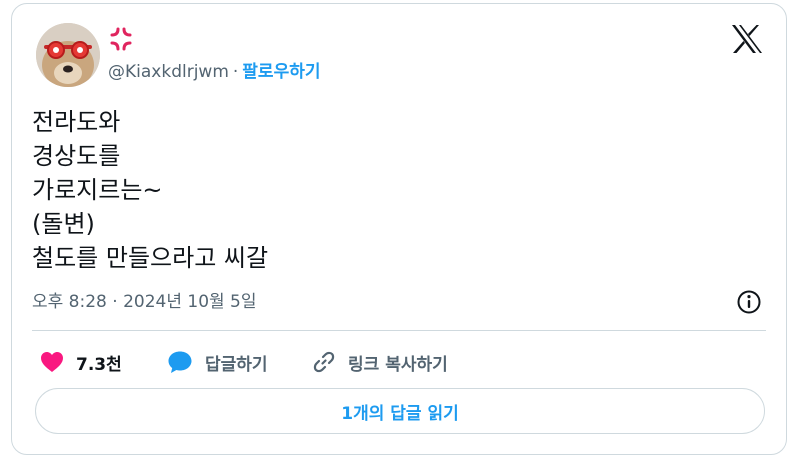 The width and height of the screenshot is (800, 473). What do you see at coordinates (63, 224) in the screenshot?
I see `tweet-line: (돌변)` at bounding box center [63, 224].